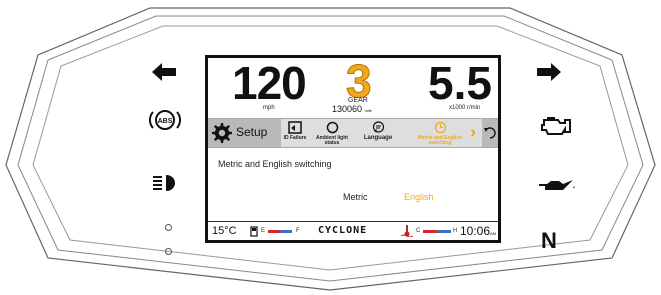 The width and height of the screenshot is (661, 295). What do you see at coordinates (493, 233) in the screenshot?
I see `clock-ampm: AM` at bounding box center [493, 233].